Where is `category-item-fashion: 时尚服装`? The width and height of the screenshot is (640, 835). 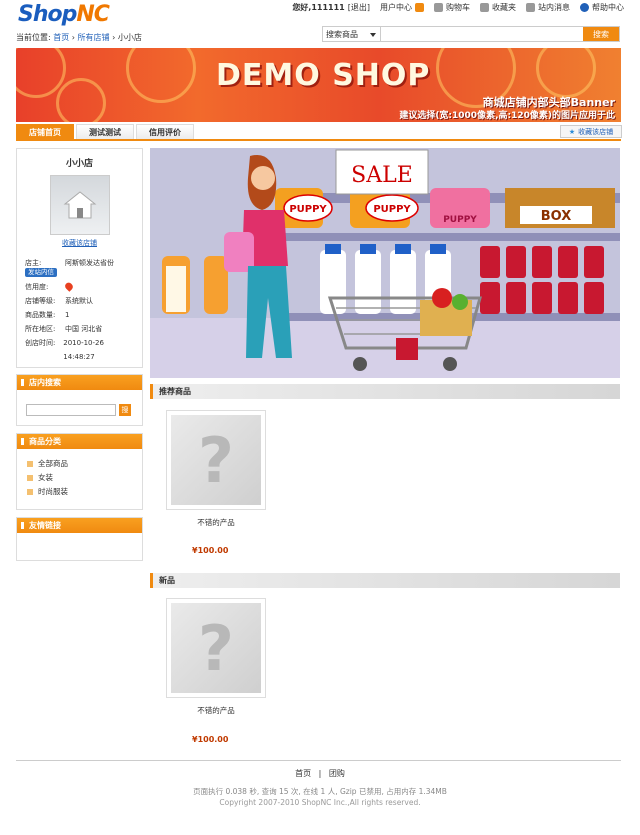 category-item-fashion: 时尚服装 is located at coordinates (84, 492).